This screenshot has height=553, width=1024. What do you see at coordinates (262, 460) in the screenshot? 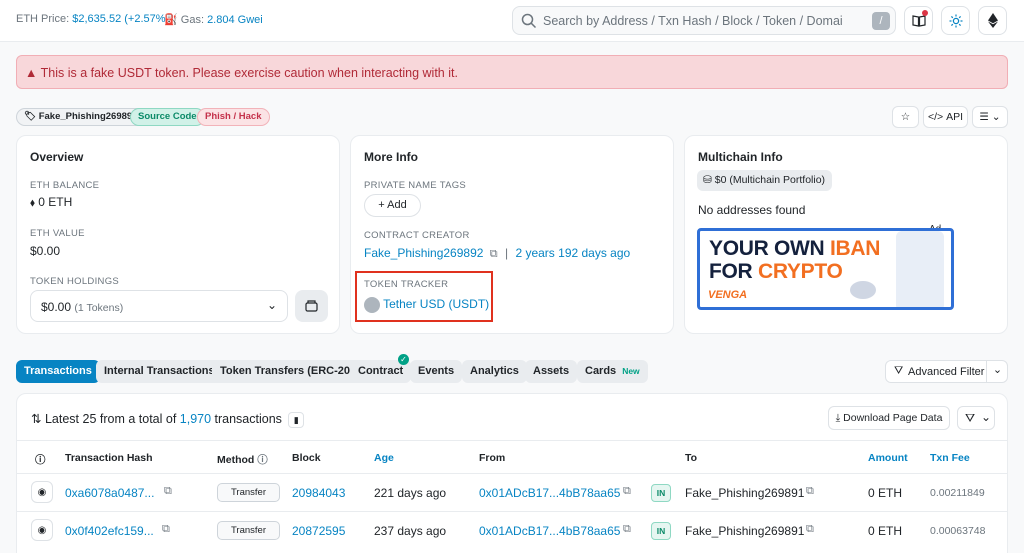
I see `method-help-icon: ⓘ` at bounding box center [262, 460].